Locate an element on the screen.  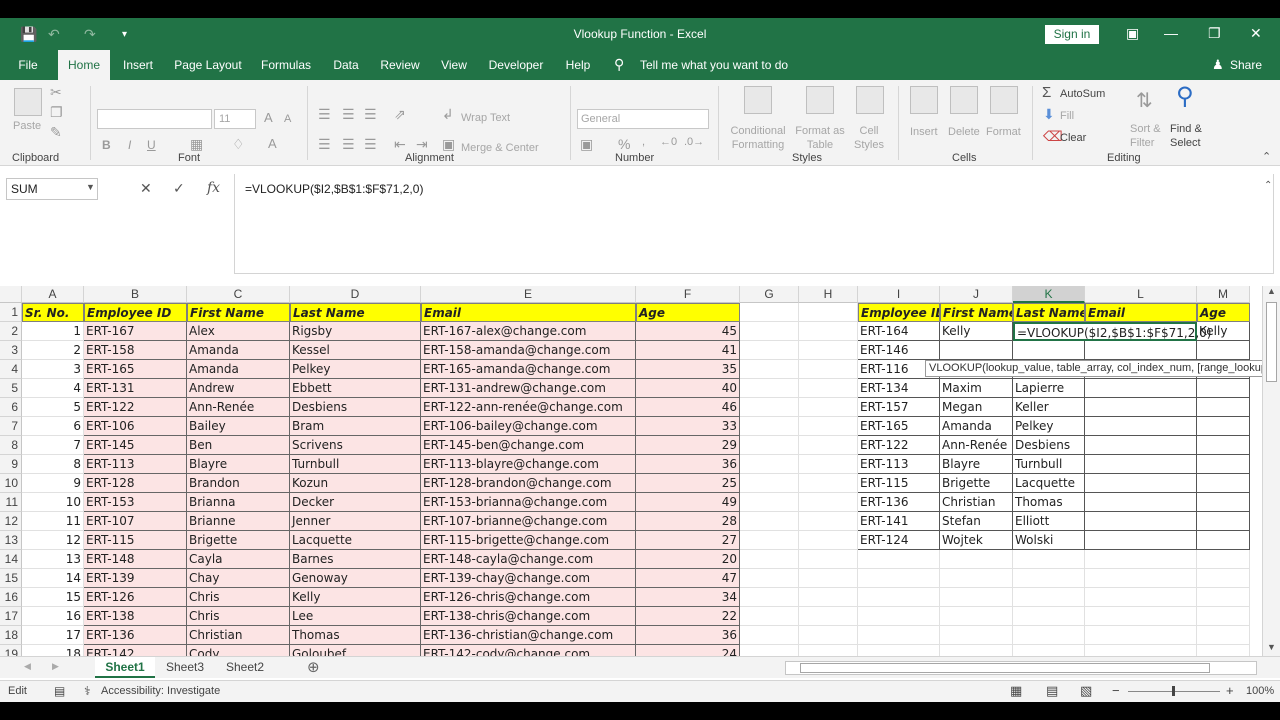
percent-style-icon: % is located at coordinates (624, 144).